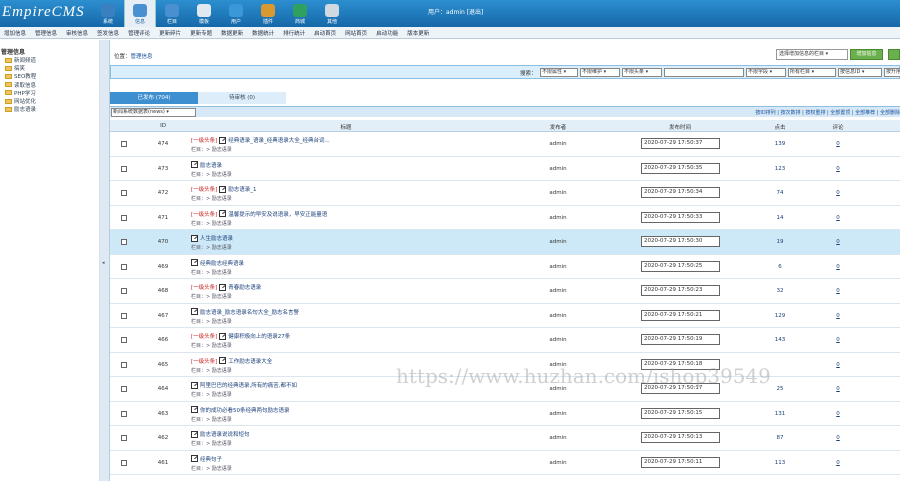 The image size is (900, 481). I want to click on col-clicks: 点击, so click(779, 127).